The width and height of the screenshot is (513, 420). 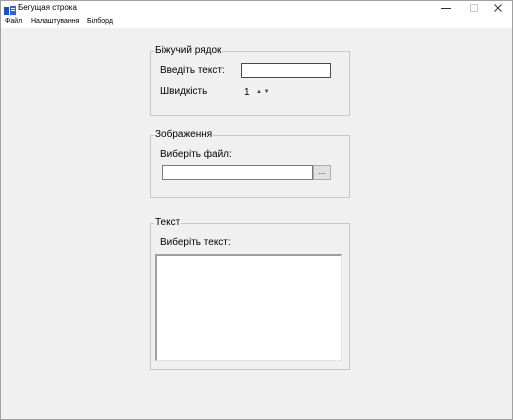 What do you see at coordinates (263, 92) in the screenshot?
I see `speed-spinner-arrows: ▲ ▼` at bounding box center [263, 92].